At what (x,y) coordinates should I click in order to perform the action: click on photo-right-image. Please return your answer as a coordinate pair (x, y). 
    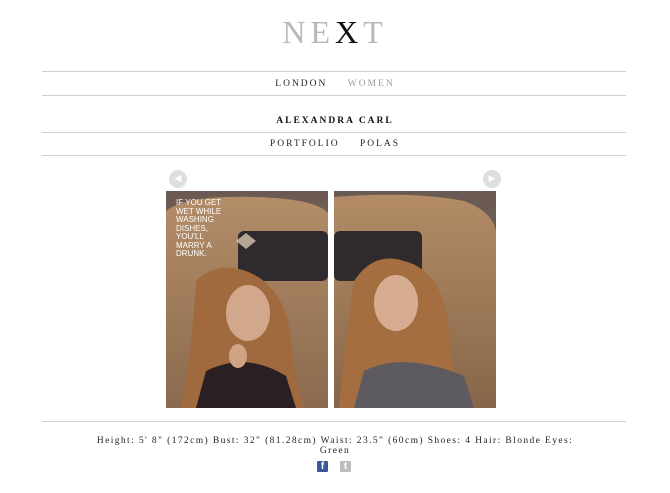
    Looking at the image, I should click on (415, 299).